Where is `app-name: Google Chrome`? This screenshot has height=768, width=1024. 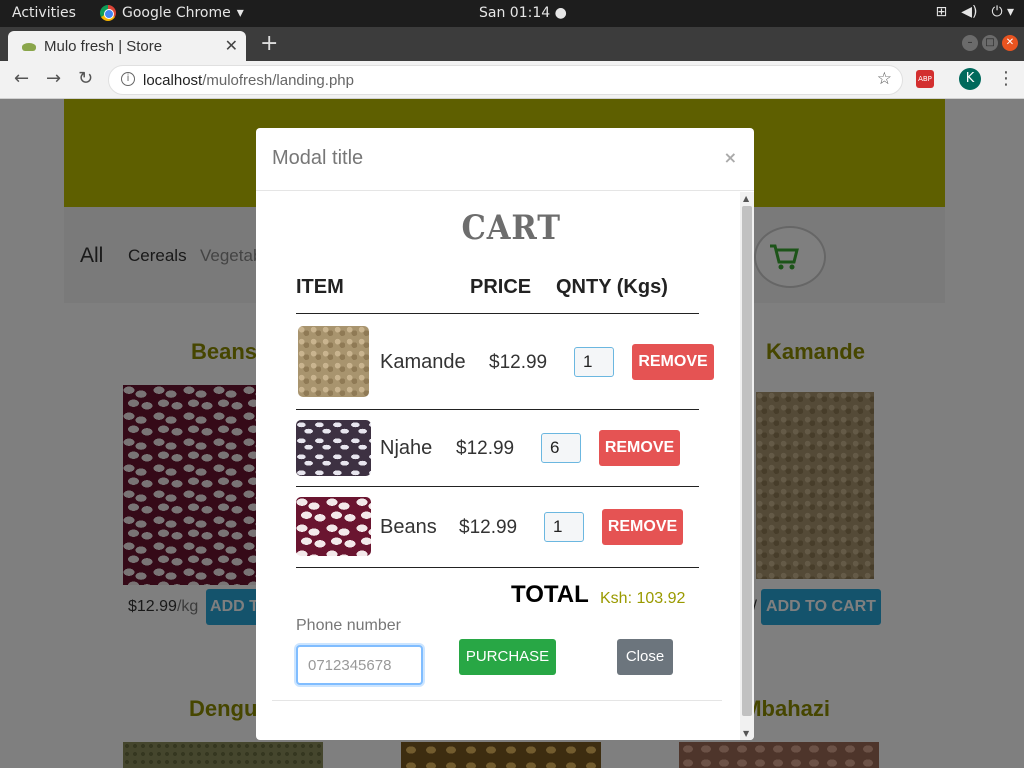
app-name: Google Chrome is located at coordinates (176, 13).